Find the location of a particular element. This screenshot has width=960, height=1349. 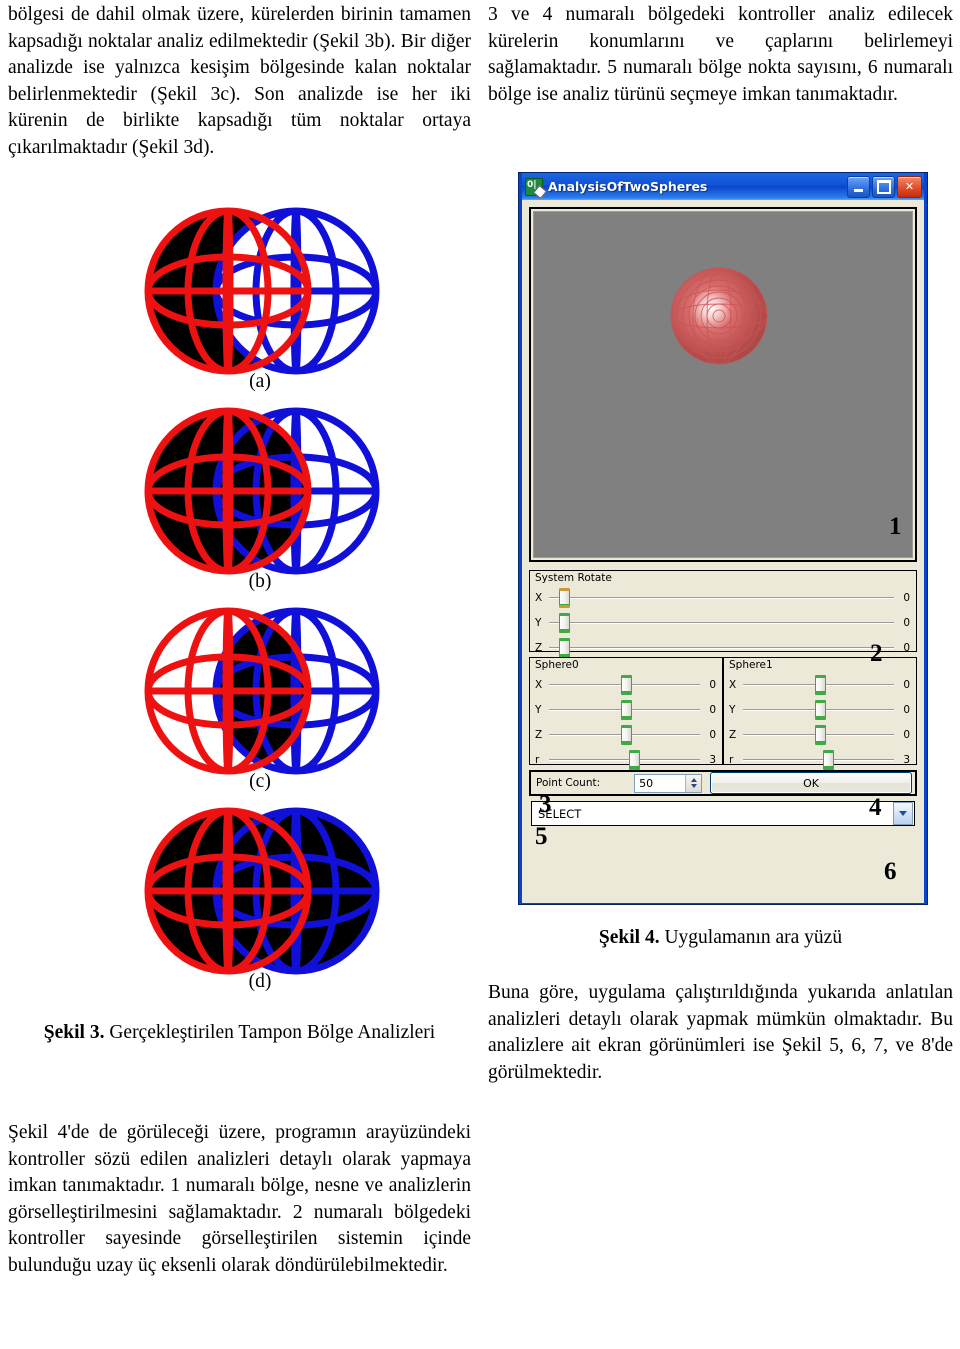

sphere0-row-r: r 3 is located at coordinates (626, 759).